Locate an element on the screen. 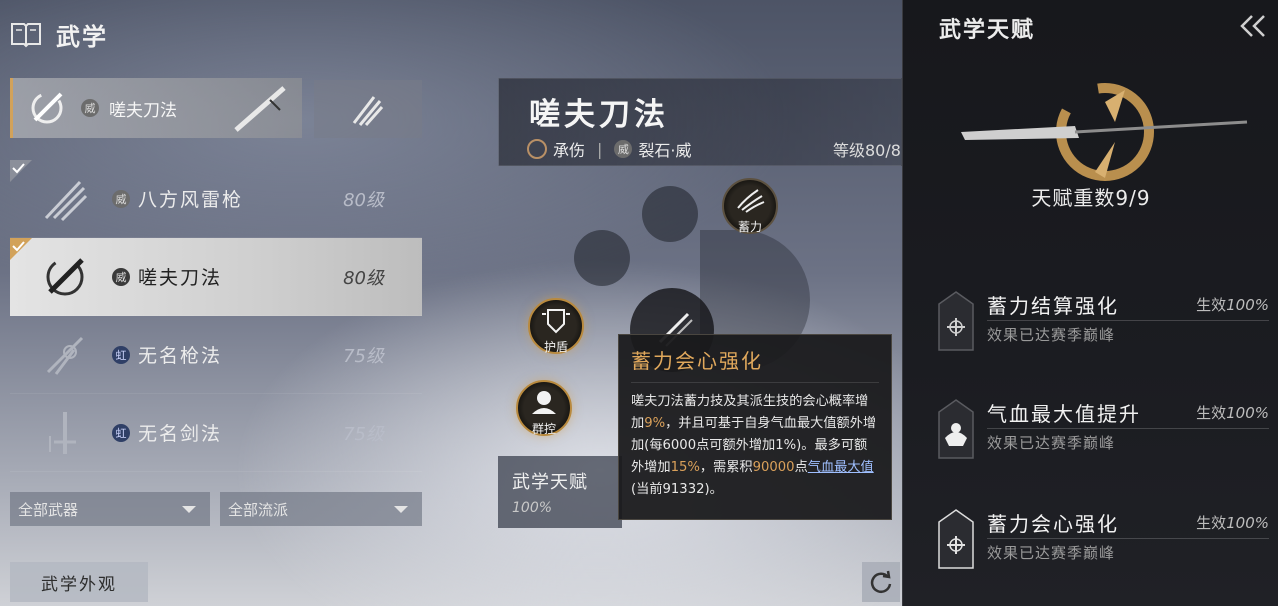 This screenshot has height=606, width=1278. weapon-filter-dropdown: 全部武器 is located at coordinates (110, 509).